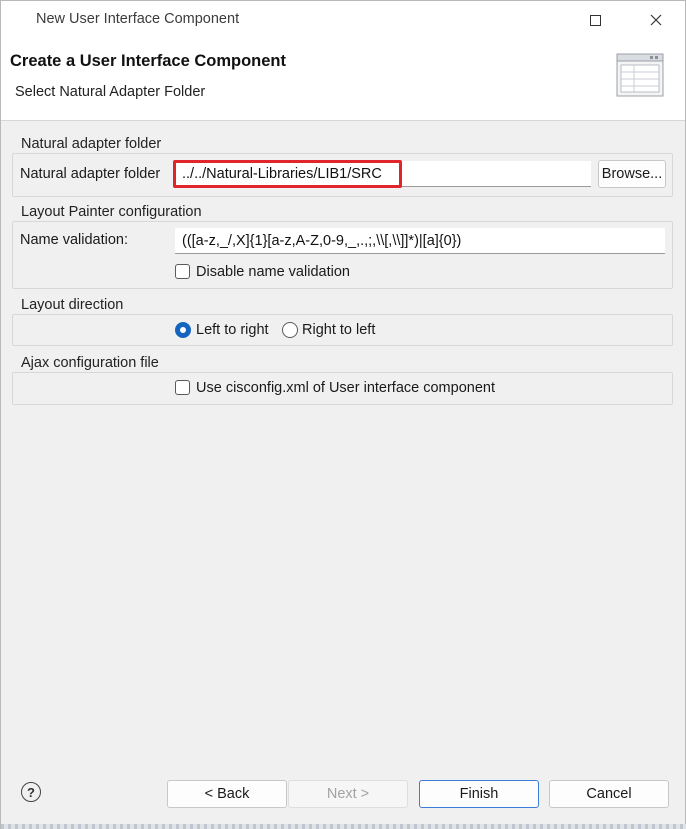  I want to click on adapter-folder-label: Natural adapter folder, so click(90, 174).